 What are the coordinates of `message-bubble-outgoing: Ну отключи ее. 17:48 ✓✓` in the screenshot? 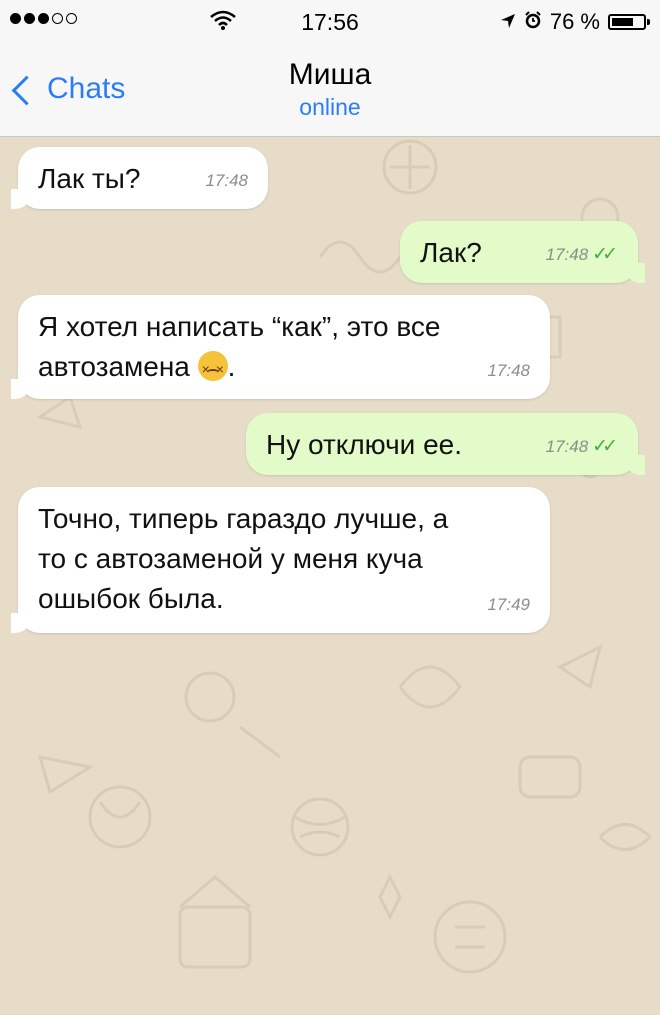 It's located at (445, 444).